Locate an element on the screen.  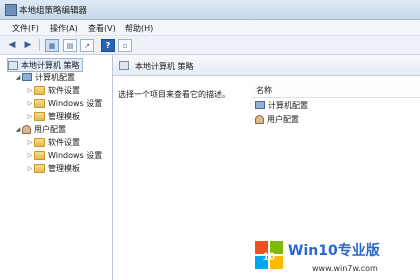
tree-item-computer-admin-templates: ▷ 管理模板 is located at coordinates (53, 116).